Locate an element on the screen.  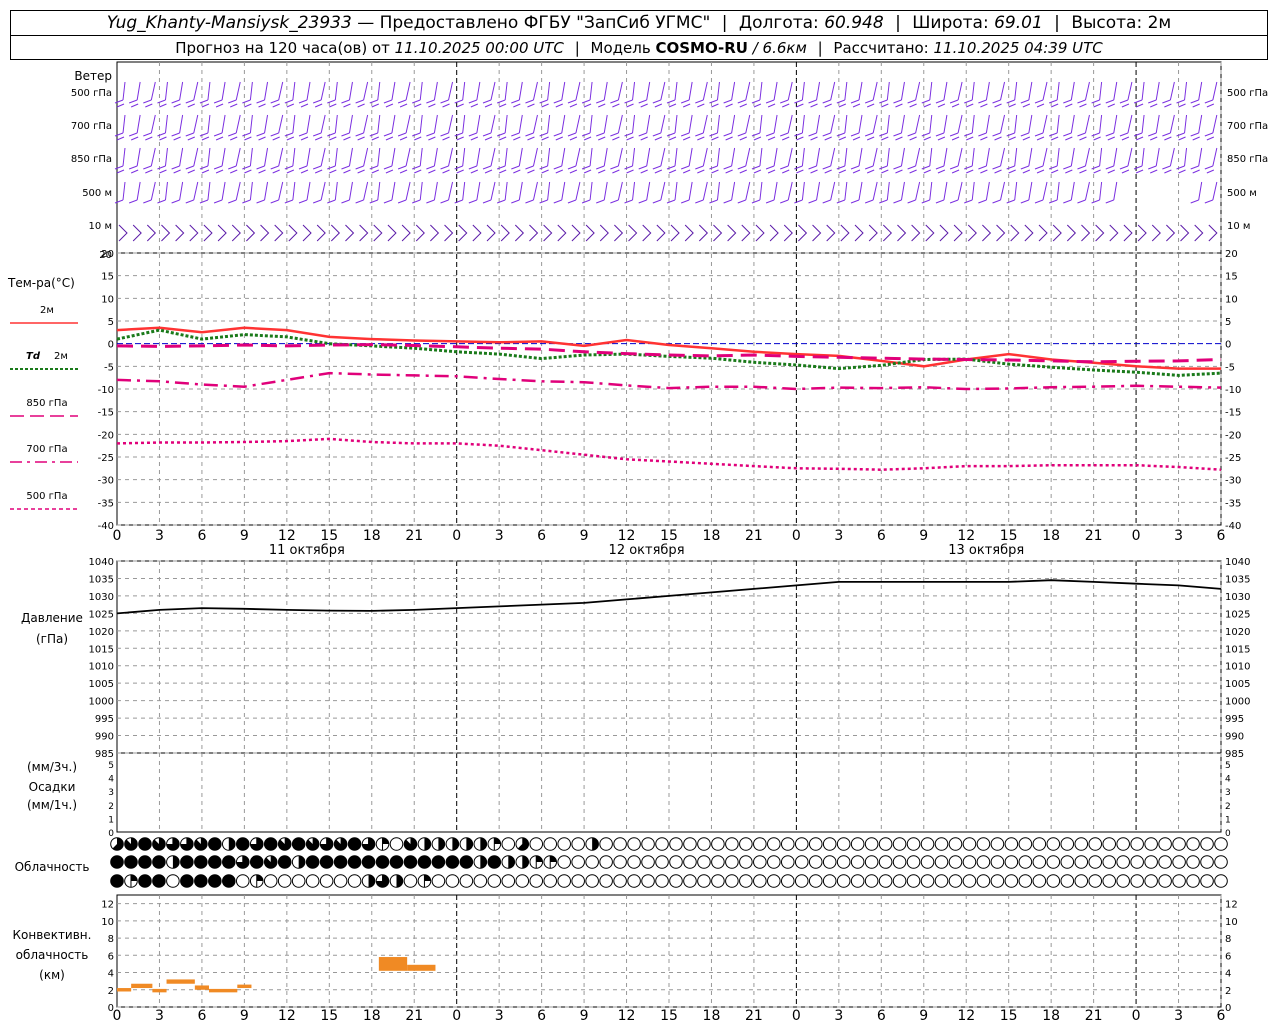
convective-tick-right: 2 is located at coordinates (1228, 991).